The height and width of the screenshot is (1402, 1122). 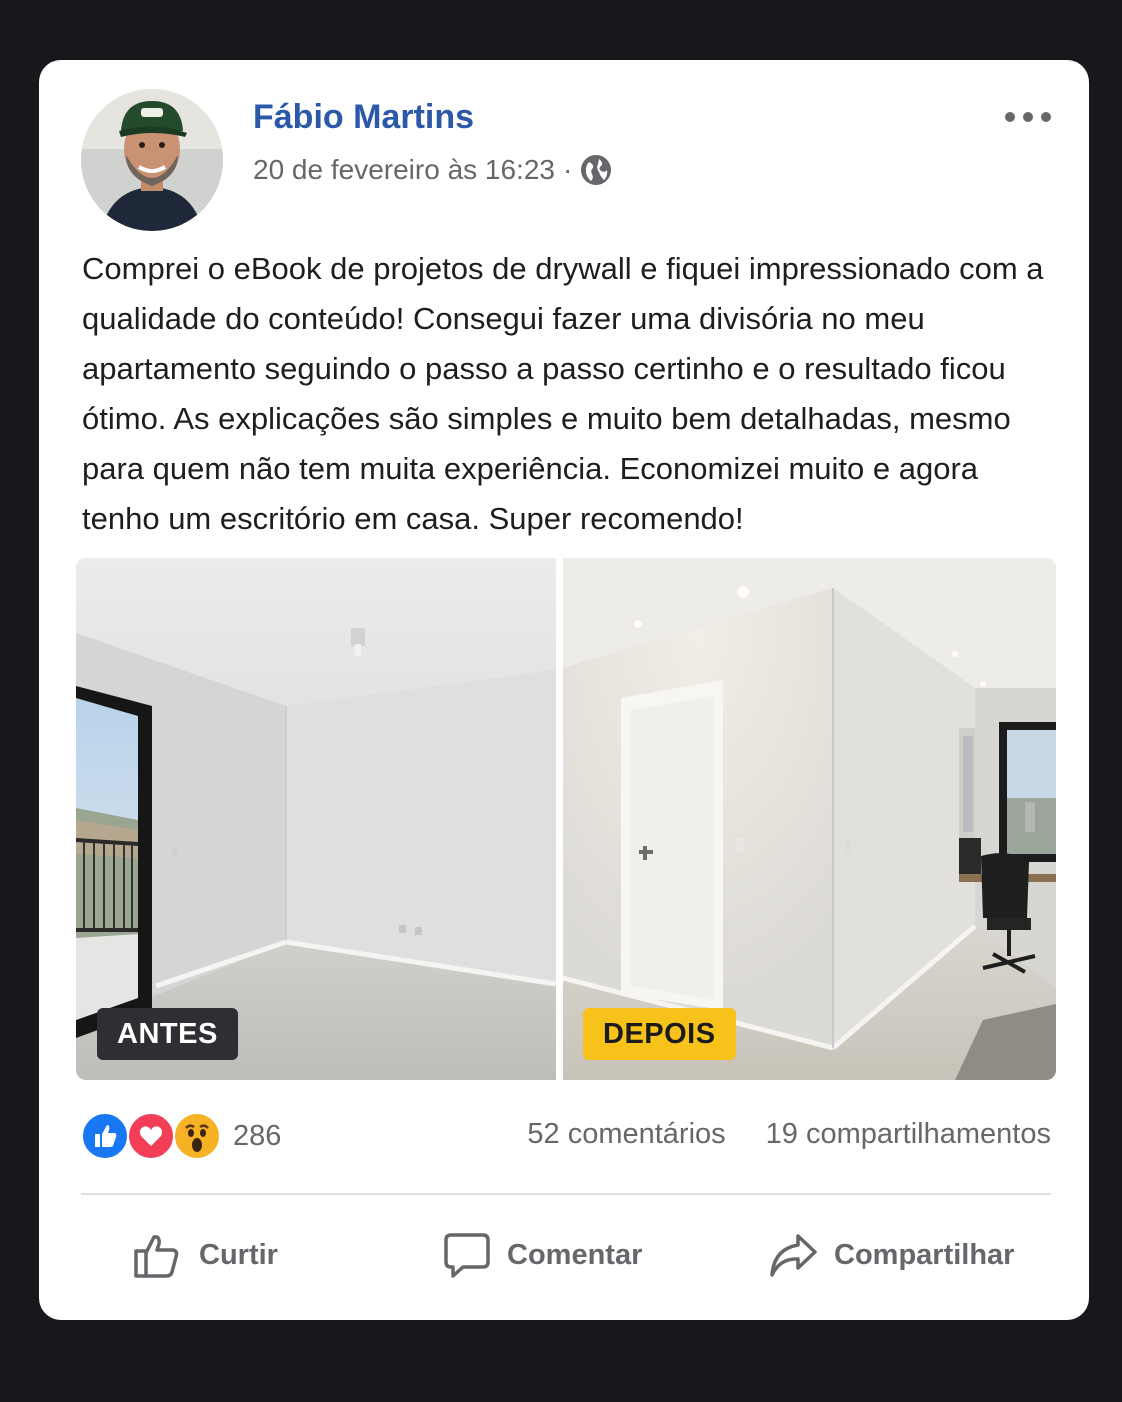 I want to click on like-button: Curtir, so click(x=204, y=1255).